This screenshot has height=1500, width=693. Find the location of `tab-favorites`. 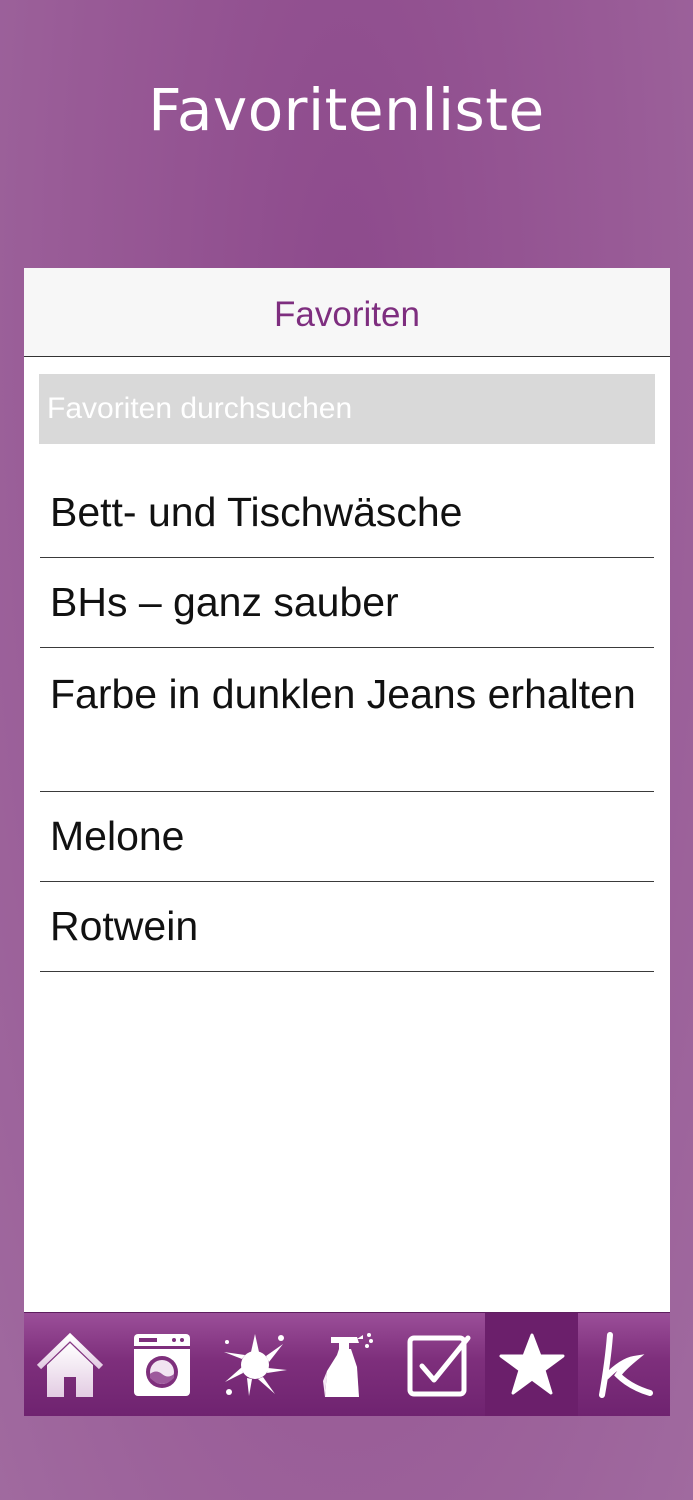

tab-favorites is located at coordinates (531, 1364).